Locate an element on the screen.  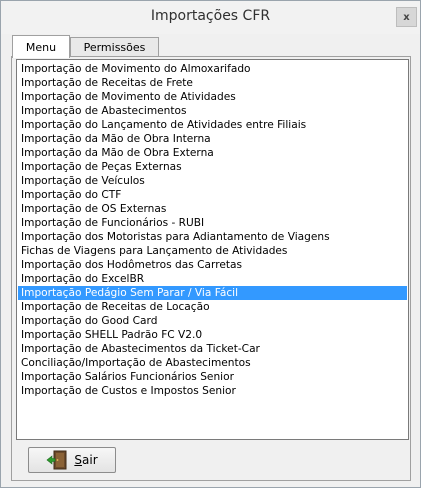
tab-strip: Menu Permissões is located at coordinates (211, 46).